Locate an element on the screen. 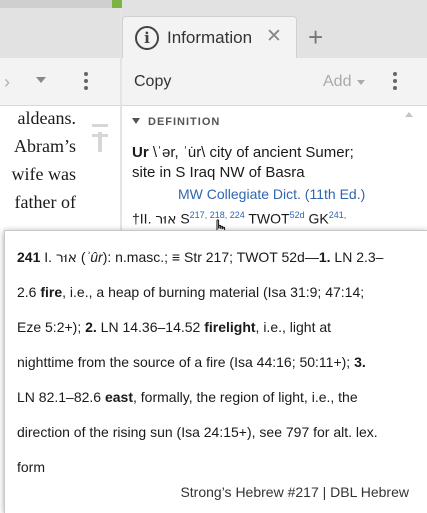 The height and width of the screenshot is (513, 427). popup-text: 2.6 is located at coordinates (29, 292).